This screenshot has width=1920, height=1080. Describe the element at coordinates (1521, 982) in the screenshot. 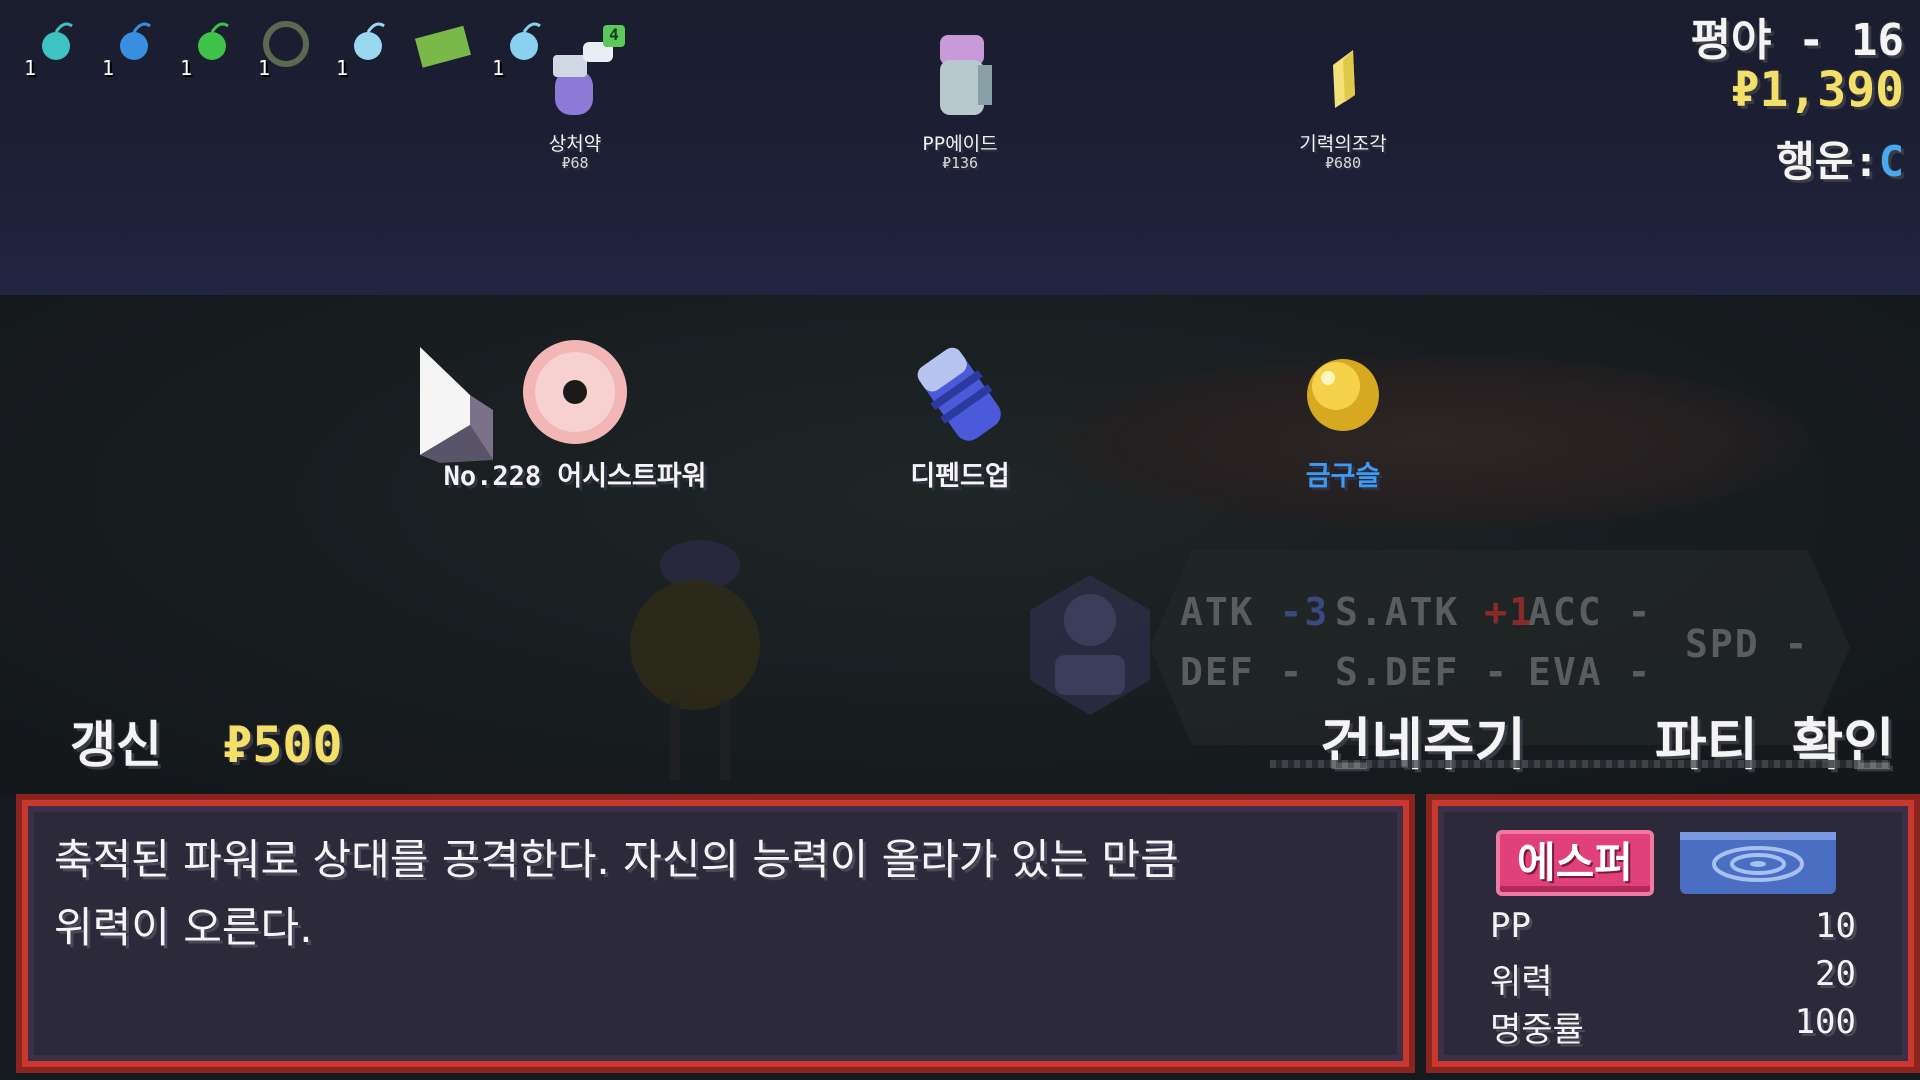

I see `power-label: 위력` at that location.